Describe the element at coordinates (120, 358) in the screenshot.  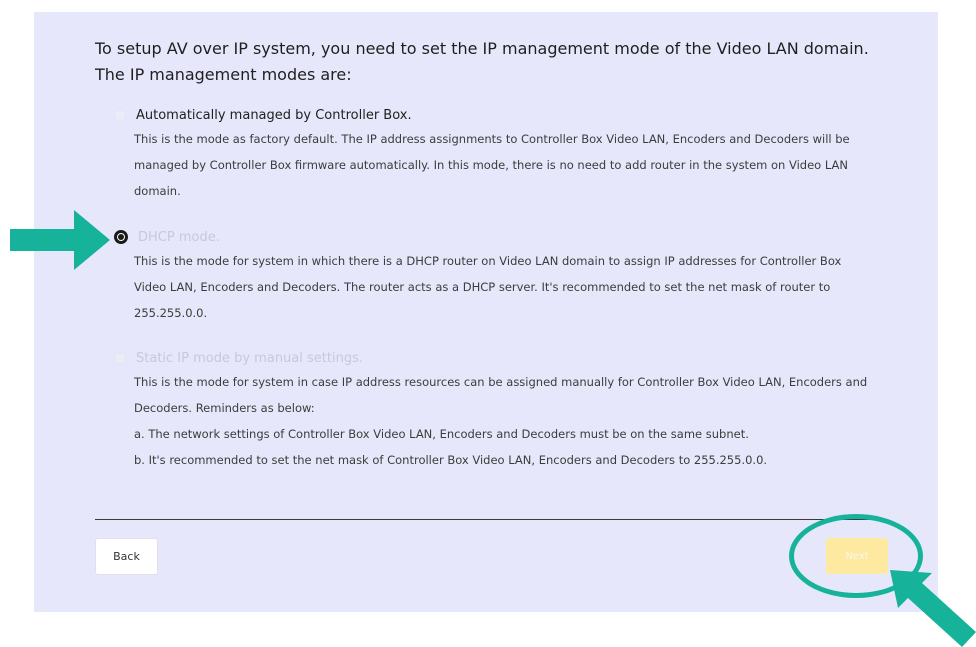
I see `radio-static-ip` at that location.